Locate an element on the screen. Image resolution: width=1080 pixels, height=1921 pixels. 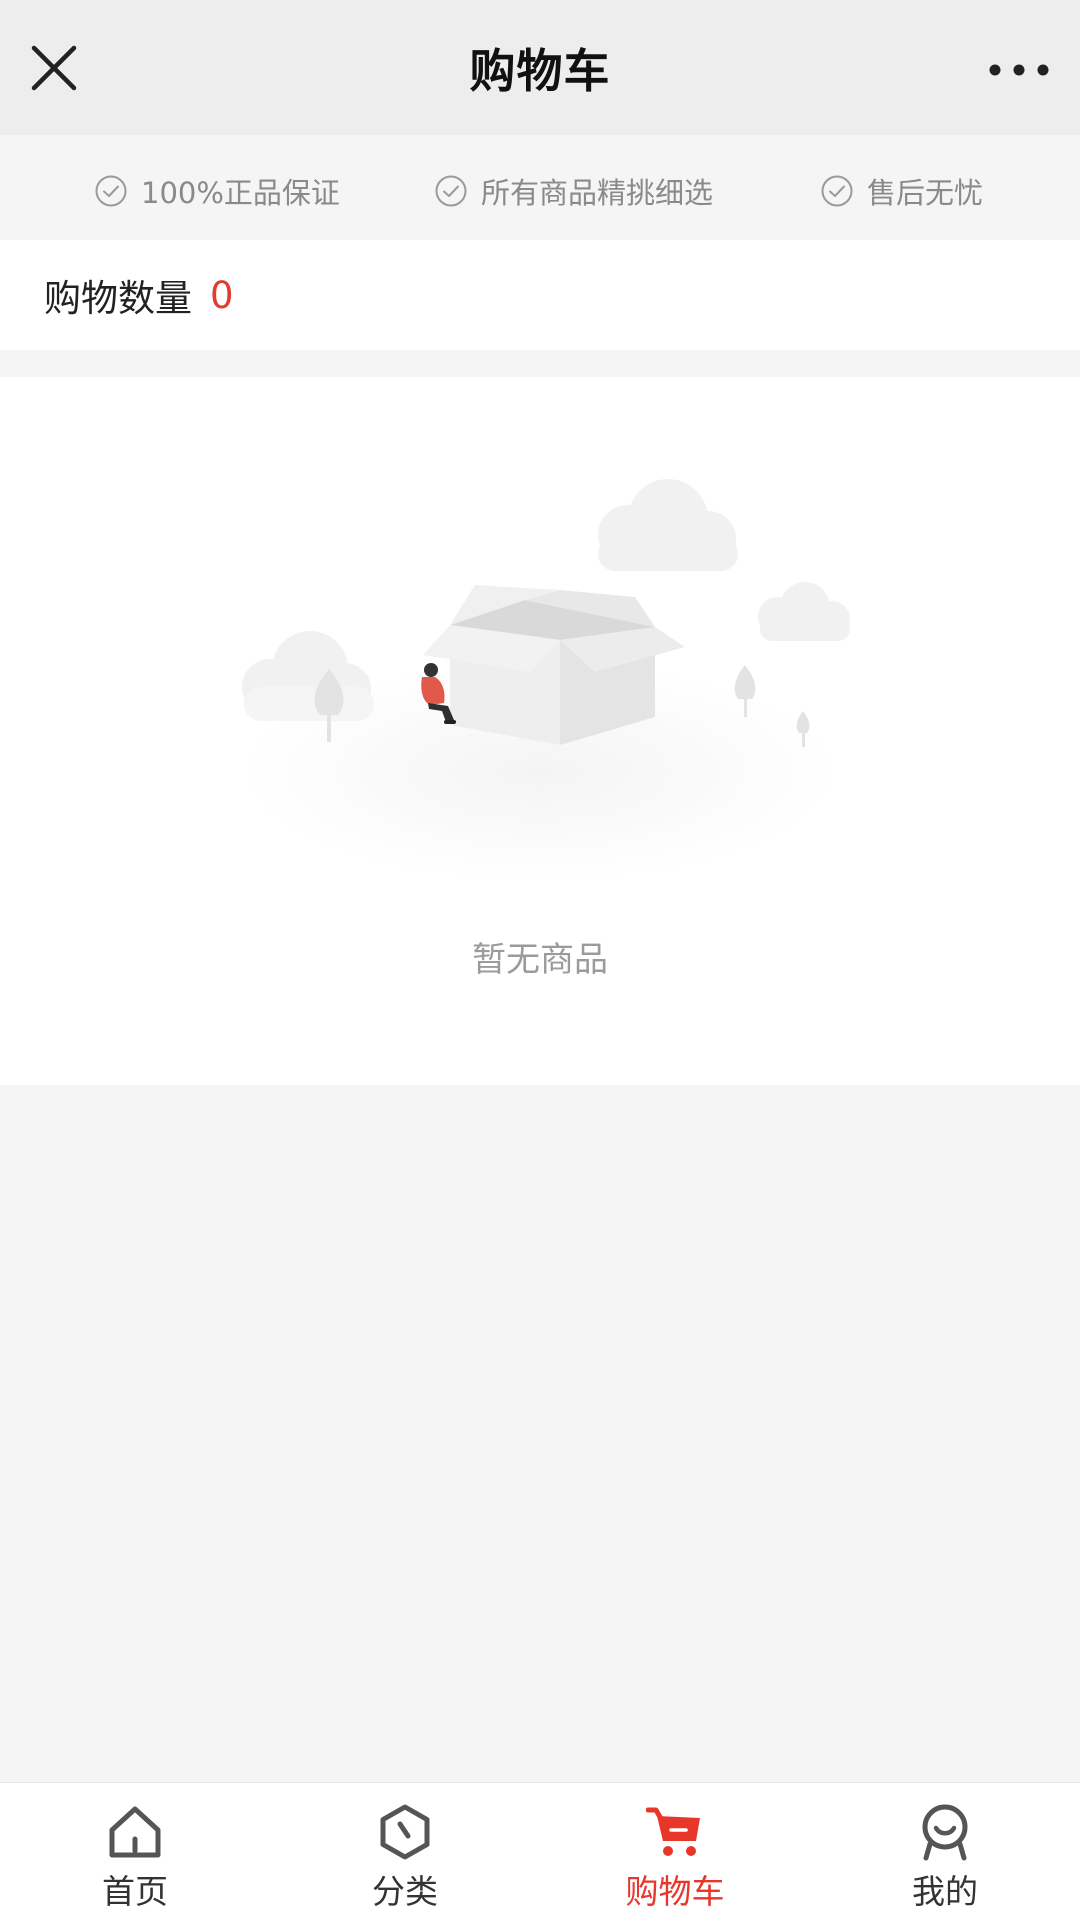
page-title: 购物车 is located at coordinates (540, 70).